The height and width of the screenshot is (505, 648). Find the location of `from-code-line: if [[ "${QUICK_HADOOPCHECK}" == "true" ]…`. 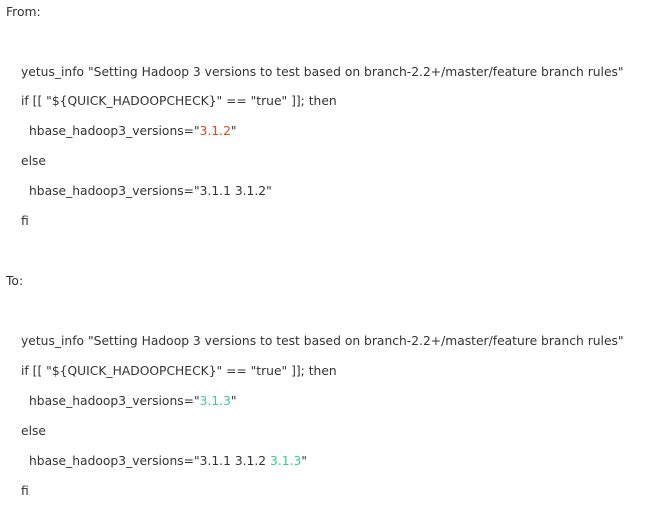

from-code-line: if [[ "${QUICK_HADOOPCHECK}" == "true" ]… is located at coordinates (179, 101).